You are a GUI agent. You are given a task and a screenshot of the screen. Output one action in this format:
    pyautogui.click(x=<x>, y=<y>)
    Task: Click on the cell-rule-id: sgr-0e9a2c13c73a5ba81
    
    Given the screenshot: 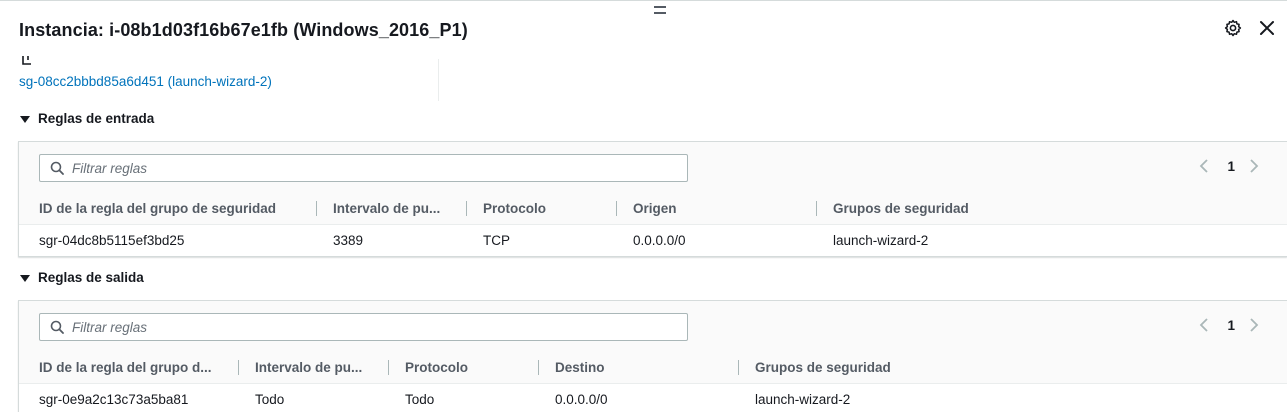 What is the action you would take?
    pyautogui.click(x=114, y=399)
    